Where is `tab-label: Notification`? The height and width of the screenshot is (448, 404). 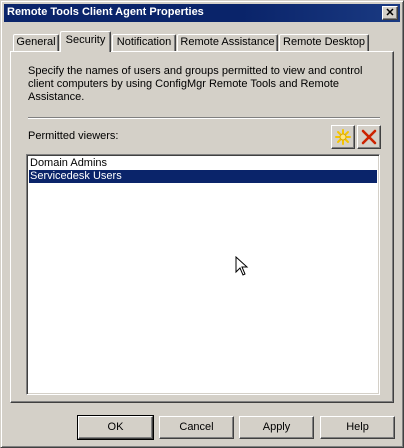 tab-label: Notification is located at coordinates (144, 42).